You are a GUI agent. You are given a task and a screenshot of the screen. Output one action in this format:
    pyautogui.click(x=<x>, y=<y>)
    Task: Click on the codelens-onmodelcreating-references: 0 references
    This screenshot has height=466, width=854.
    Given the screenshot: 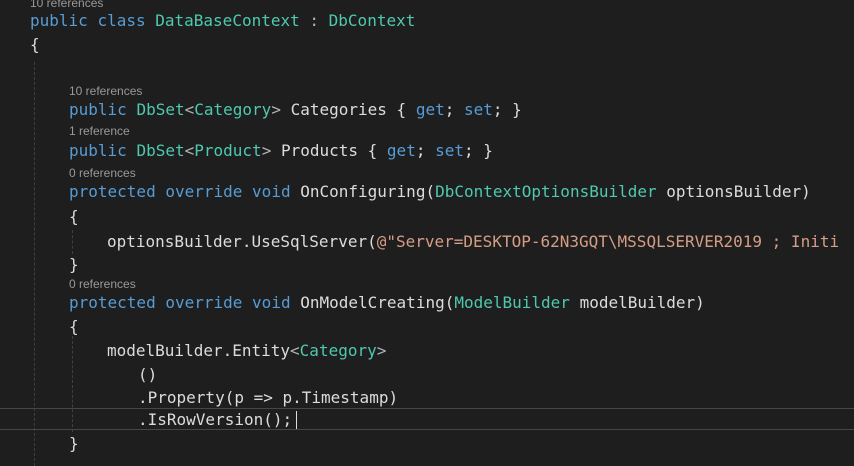 What is the action you would take?
    pyautogui.click(x=102, y=284)
    